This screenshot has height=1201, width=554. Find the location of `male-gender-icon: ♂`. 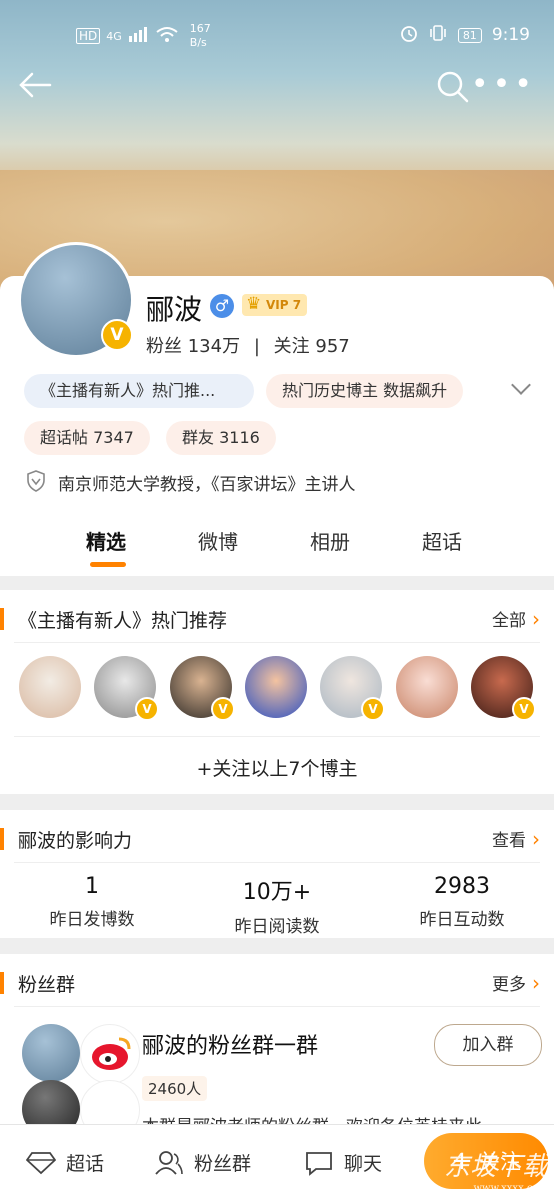

male-gender-icon: ♂ is located at coordinates (222, 306).